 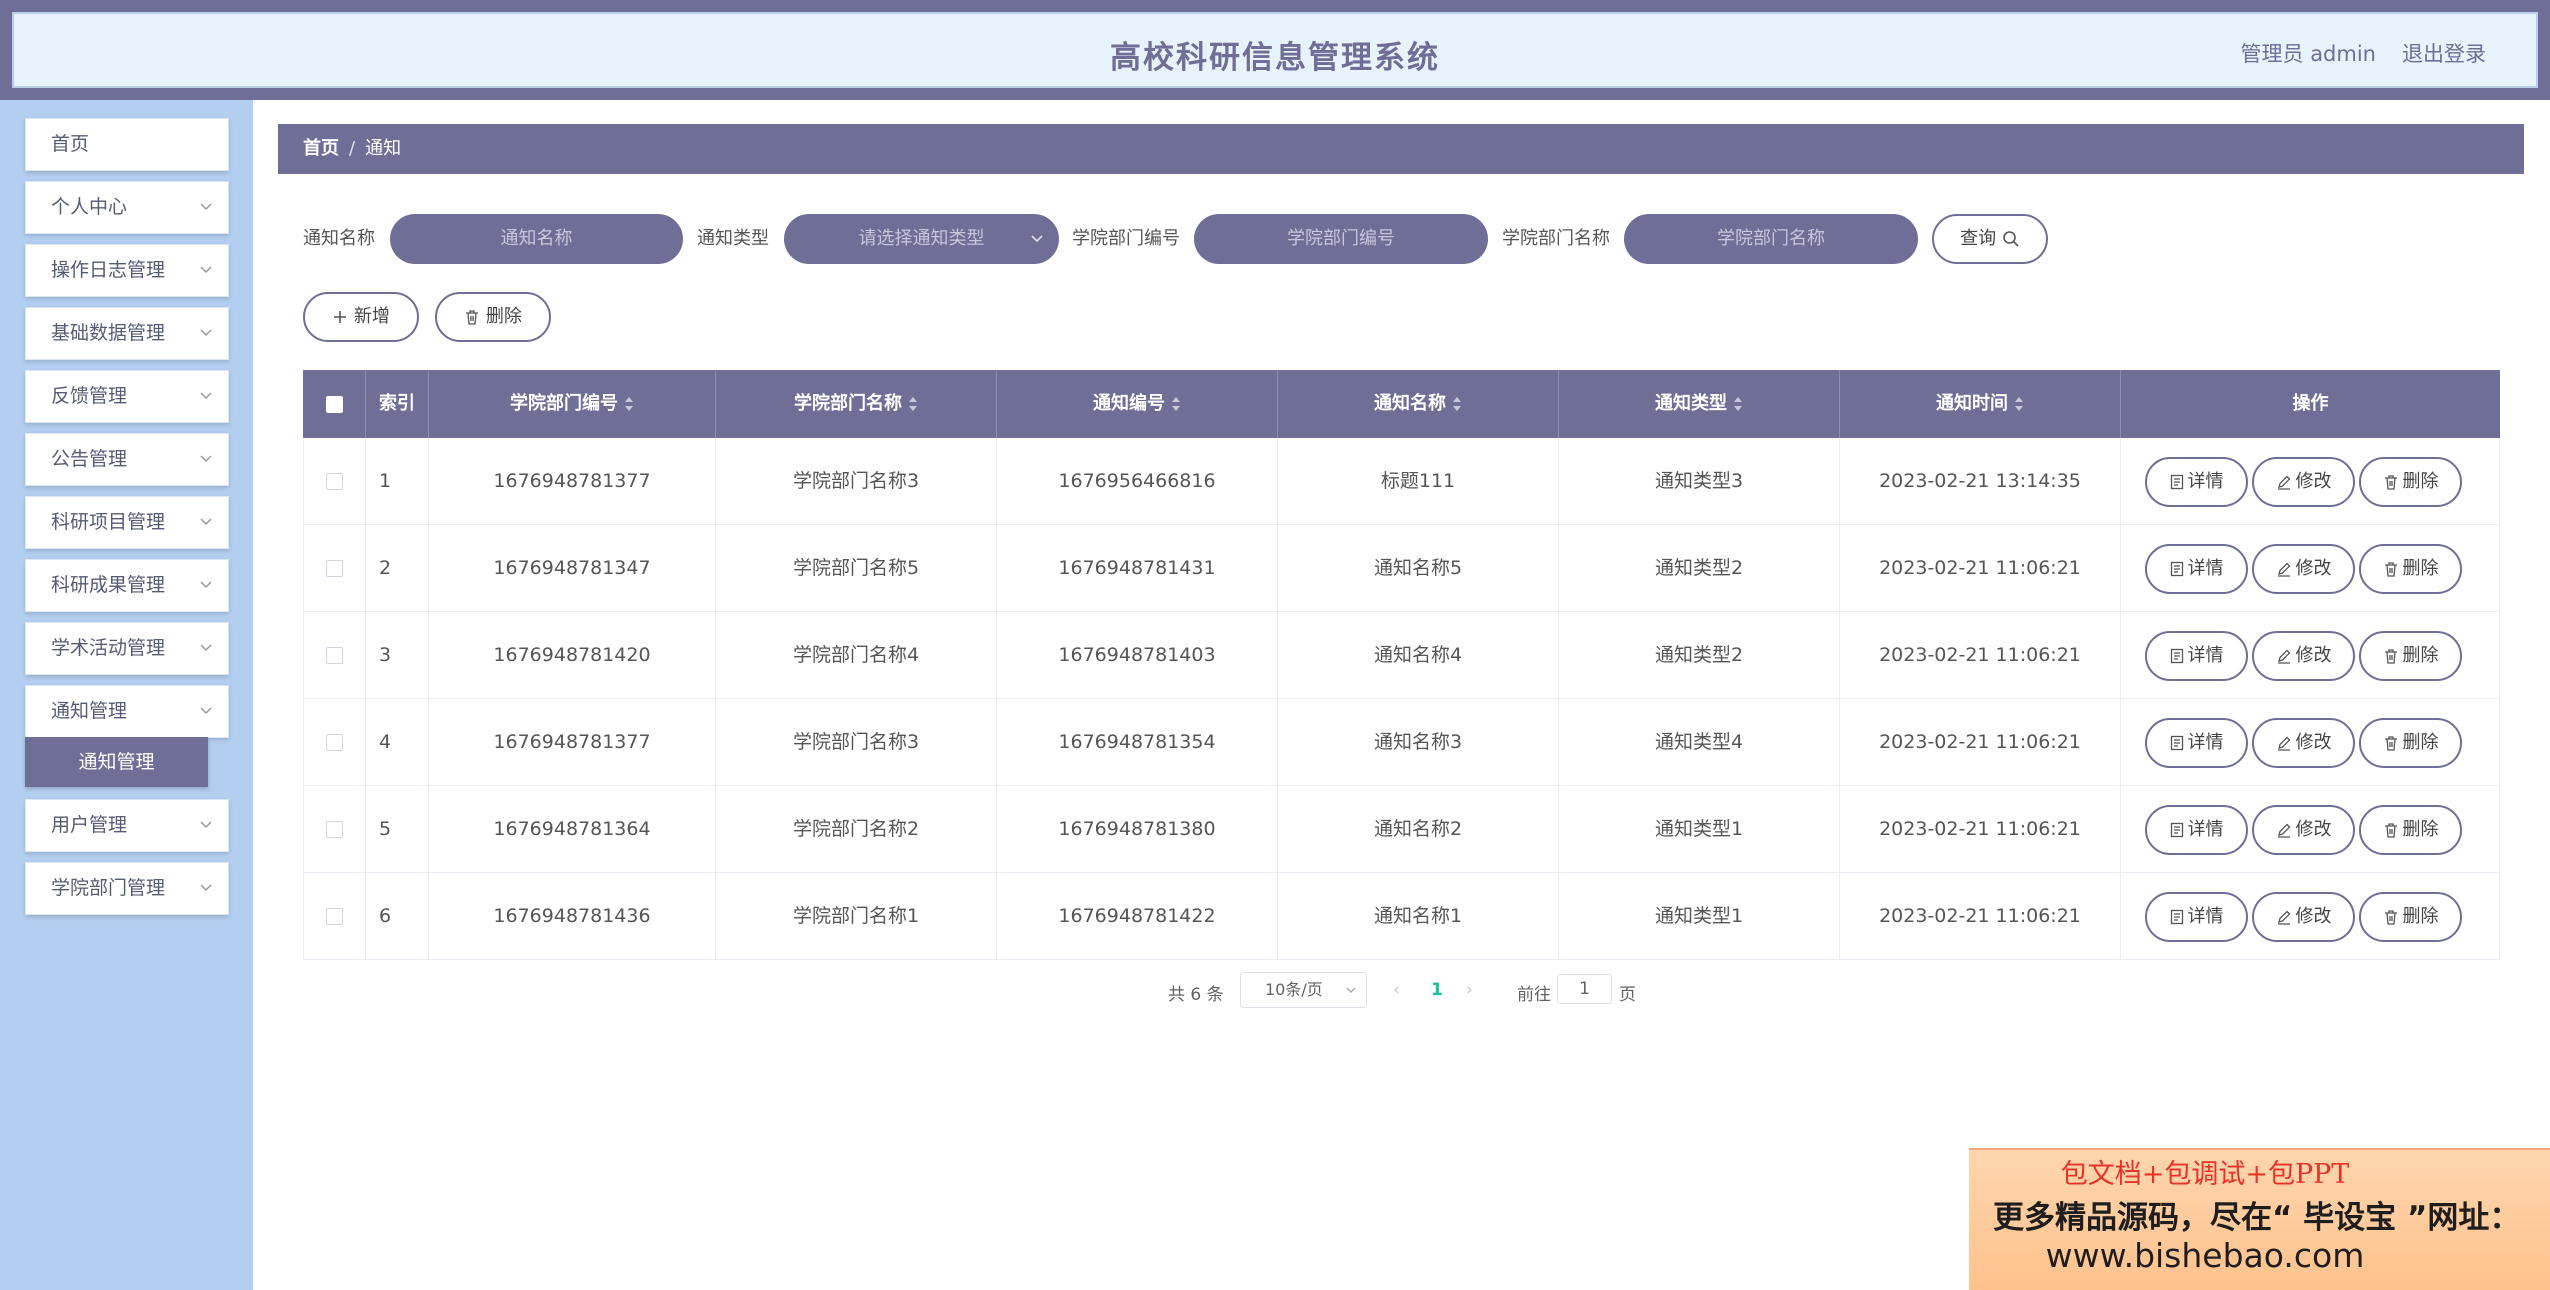 What do you see at coordinates (321, 148) in the screenshot?
I see `breadcrumb-home: 首页` at bounding box center [321, 148].